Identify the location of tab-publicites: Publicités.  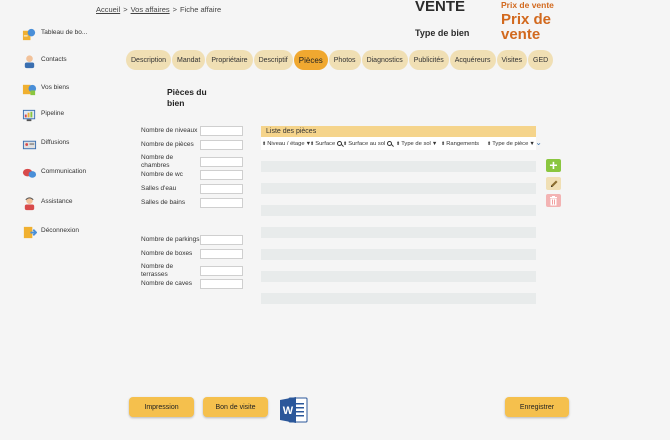
(428, 60).